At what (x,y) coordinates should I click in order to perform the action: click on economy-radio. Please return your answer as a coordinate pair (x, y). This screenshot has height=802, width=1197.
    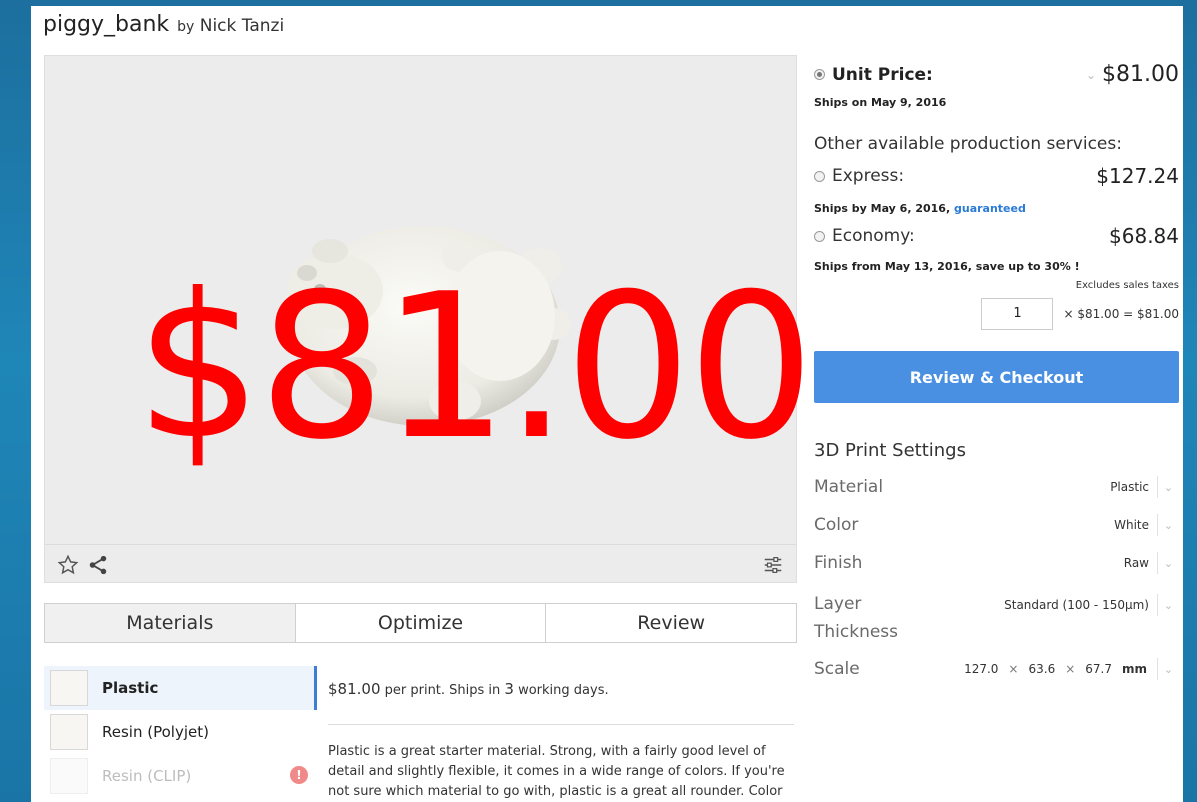
    Looking at the image, I should click on (819, 236).